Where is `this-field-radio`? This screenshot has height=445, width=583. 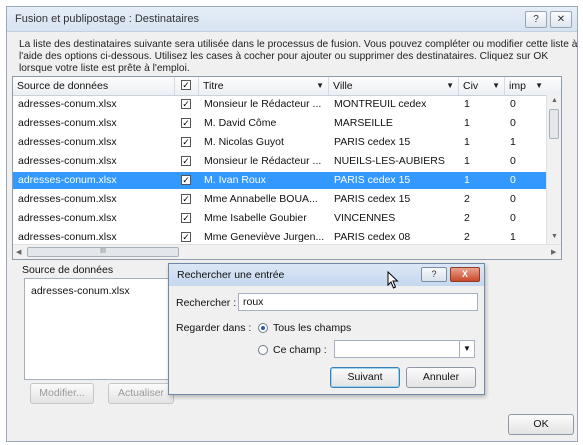 this-field-radio is located at coordinates (263, 350).